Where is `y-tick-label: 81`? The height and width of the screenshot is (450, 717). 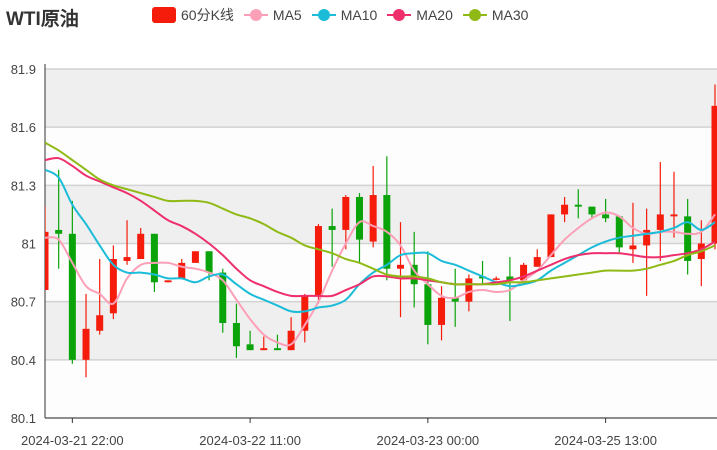
y-tick-label: 81 is located at coordinates (29, 244).